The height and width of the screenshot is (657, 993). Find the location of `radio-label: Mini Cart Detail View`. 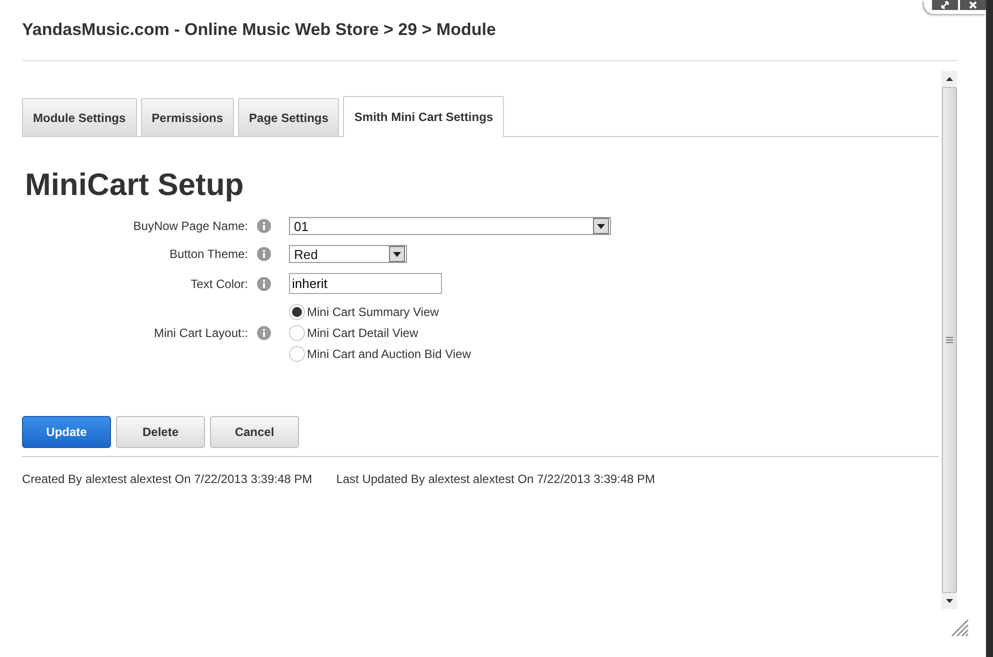

radio-label: Mini Cart Detail View is located at coordinates (362, 333).